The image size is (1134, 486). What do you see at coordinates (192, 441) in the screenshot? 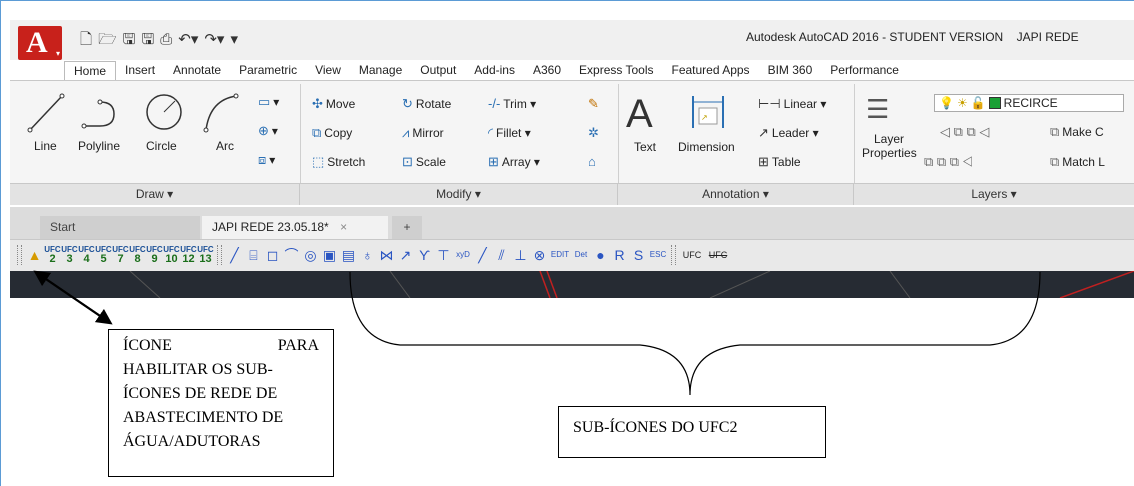
I see `note-line-5: ÁGUA/ADUTORAS` at bounding box center [192, 441].